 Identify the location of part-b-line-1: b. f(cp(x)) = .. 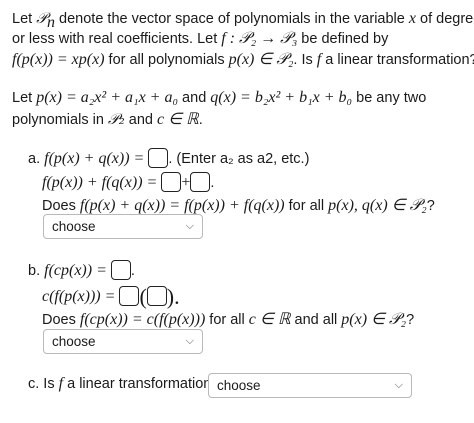
(81, 270).